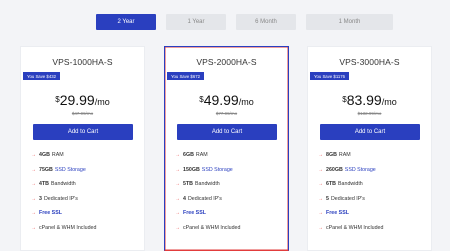 Image resolution: width=450 pixels, height=251 pixels. I want to click on price-amount: 83.99, so click(364, 100).